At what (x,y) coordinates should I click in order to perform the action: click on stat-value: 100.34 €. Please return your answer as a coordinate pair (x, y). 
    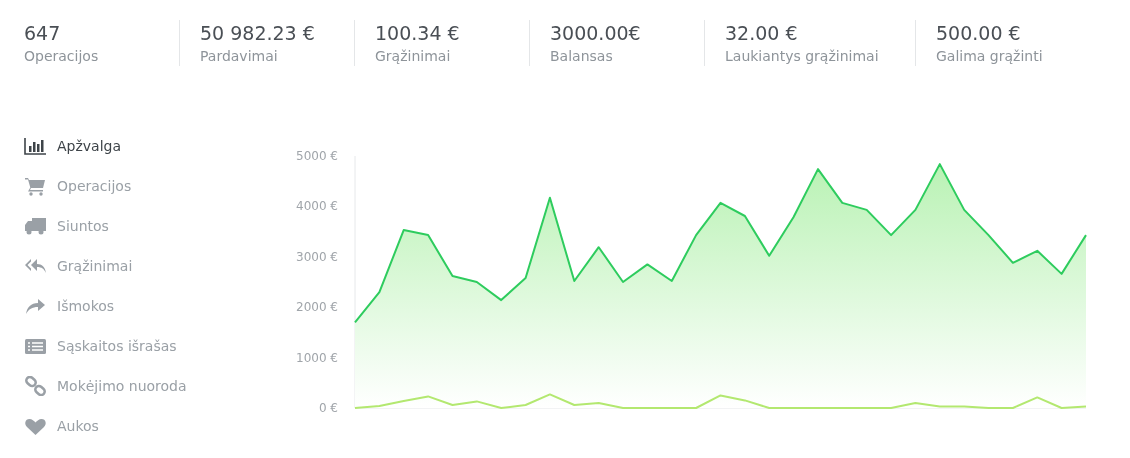
    Looking at the image, I should click on (418, 33).